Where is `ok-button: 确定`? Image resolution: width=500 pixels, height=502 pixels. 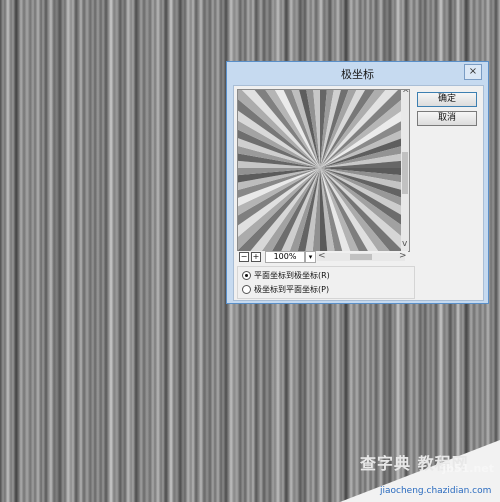
ok-button: 确定 is located at coordinates (447, 99).